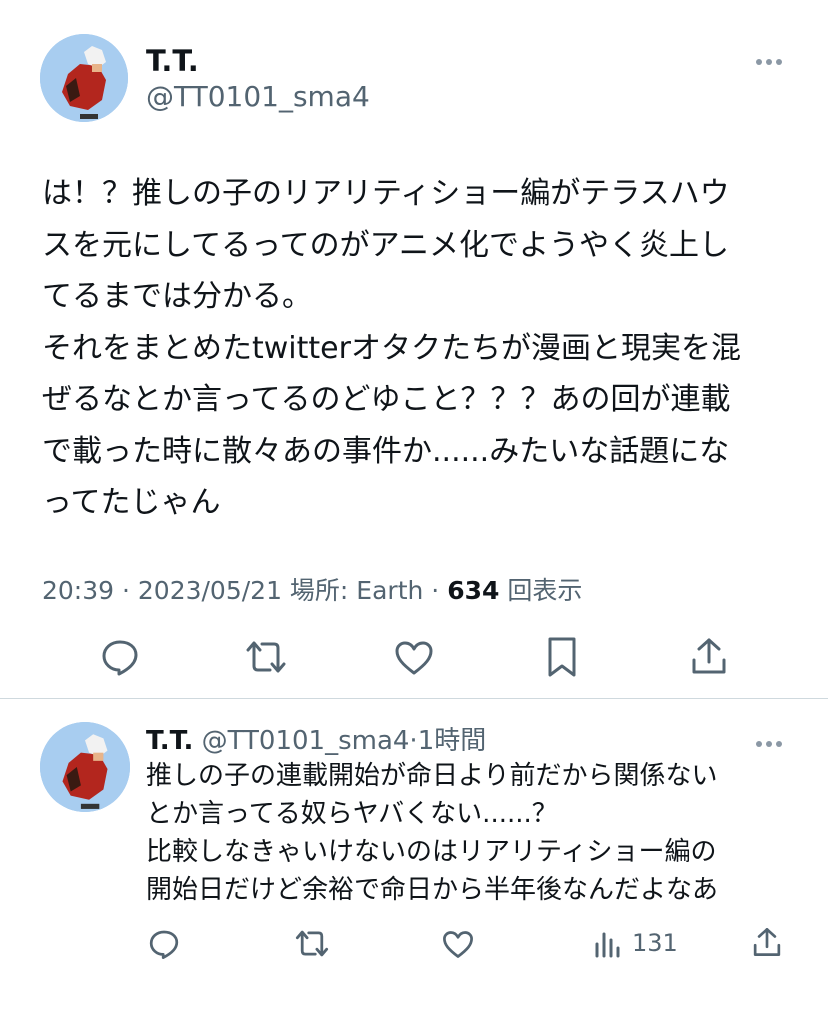 The height and width of the screenshot is (1012, 828). I want to click on reply-time: 1時間, so click(452, 741).